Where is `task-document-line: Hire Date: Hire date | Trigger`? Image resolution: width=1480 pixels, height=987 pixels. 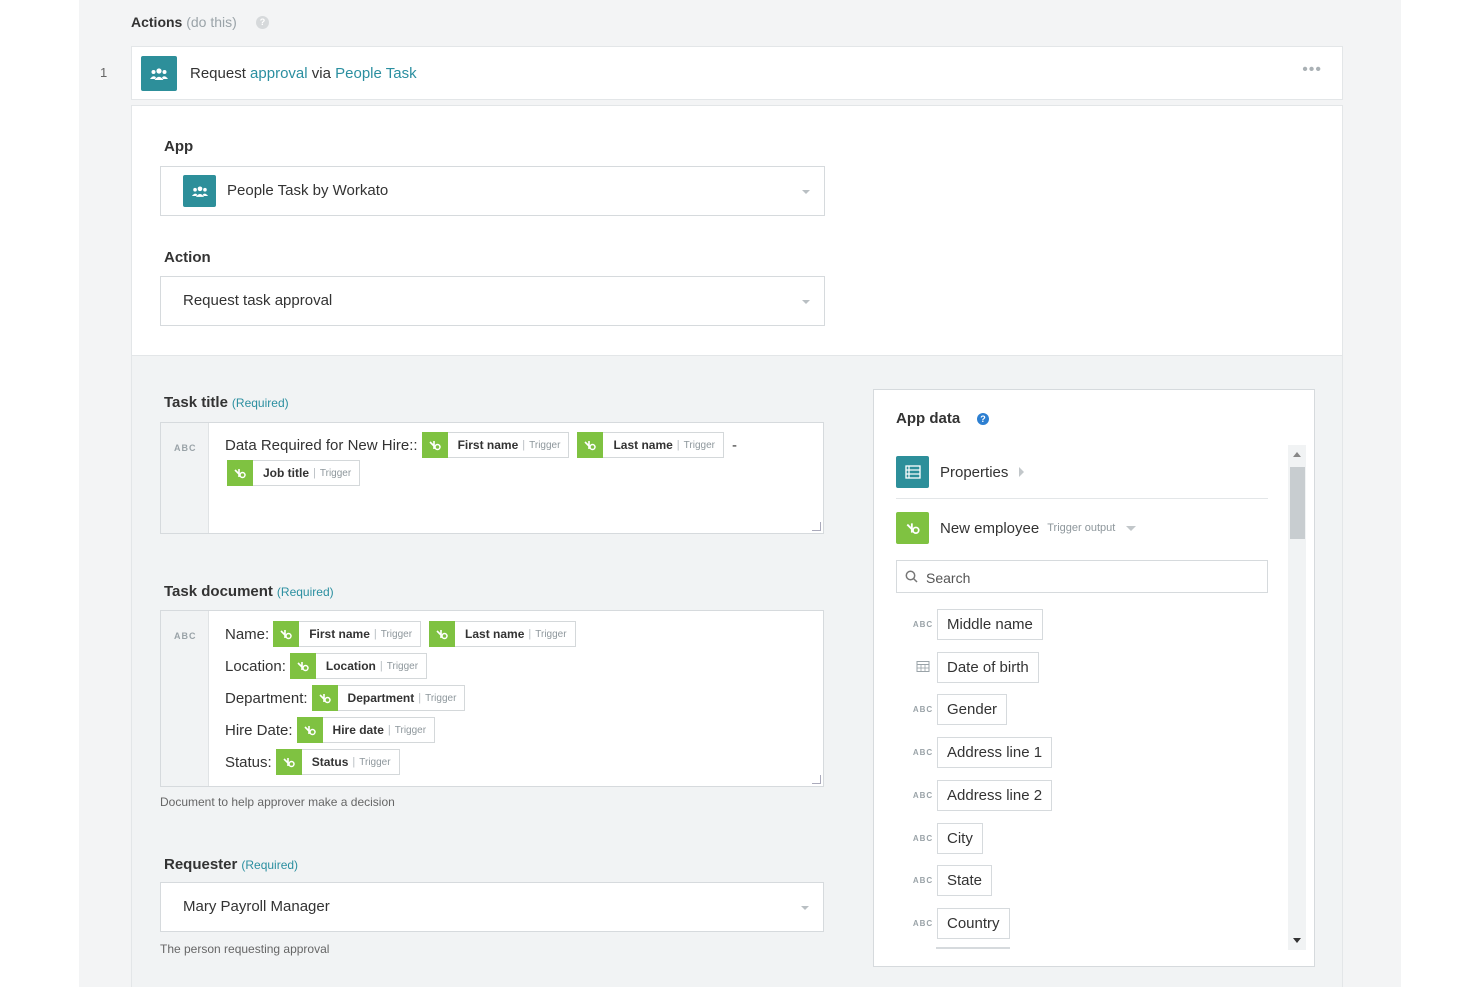
task-document-line: Hire Date: Hire date | Trigger is located at coordinates (334, 730).